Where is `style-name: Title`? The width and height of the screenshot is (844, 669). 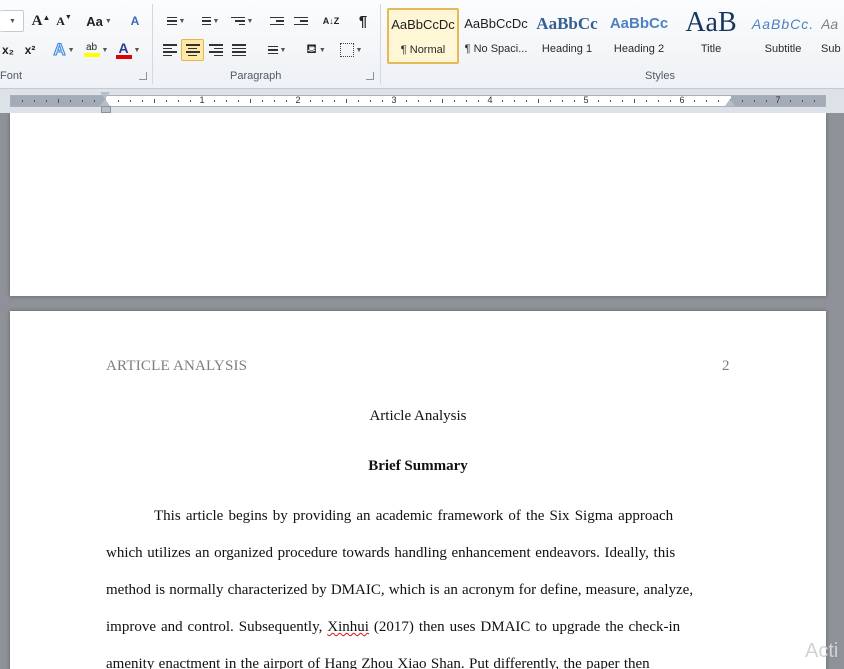 style-name: Title is located at coordinates (711, 49).